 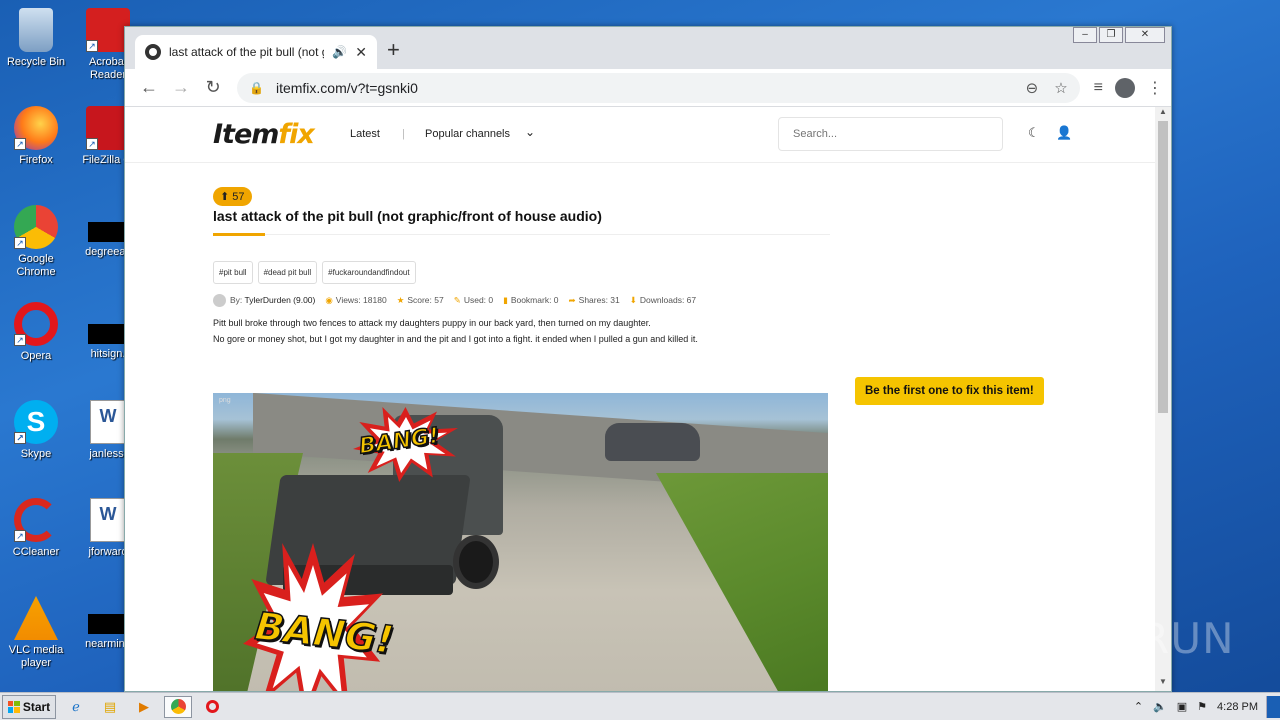 I want to click on chrome-icon: ↗, so click(x=36, y=227).